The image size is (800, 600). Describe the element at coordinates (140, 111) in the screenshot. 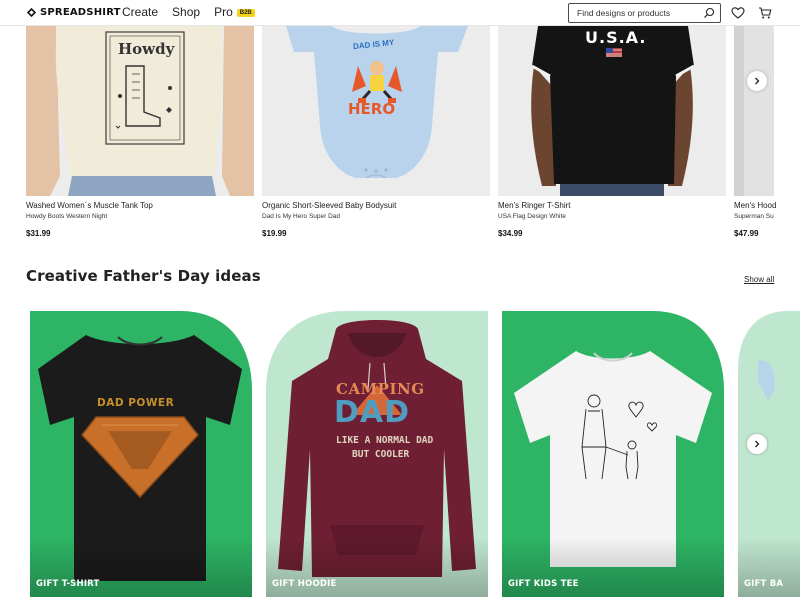

I see `product-image: Howdy` at that location.